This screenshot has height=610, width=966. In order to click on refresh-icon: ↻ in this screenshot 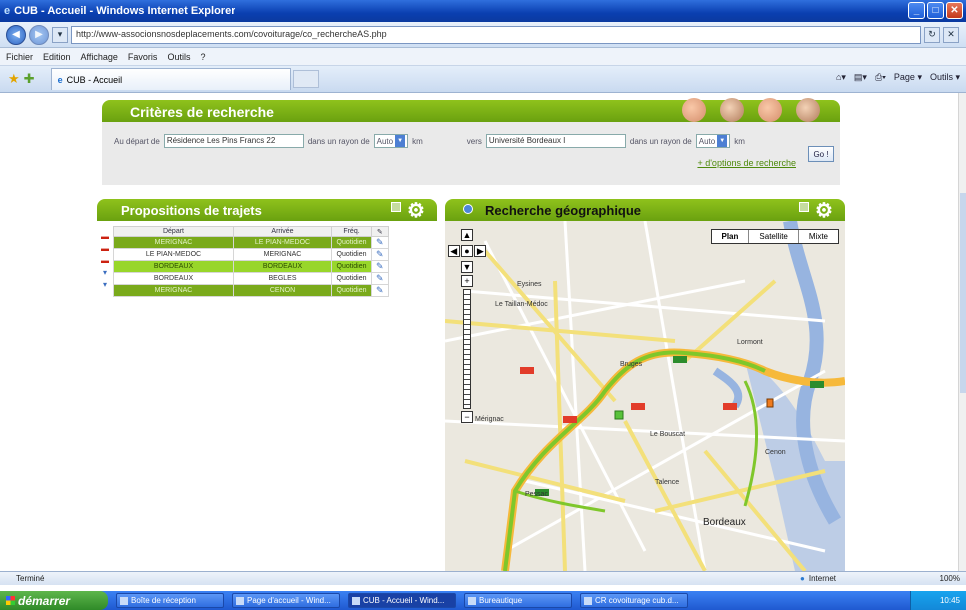, I will do `click(932, 34)`.